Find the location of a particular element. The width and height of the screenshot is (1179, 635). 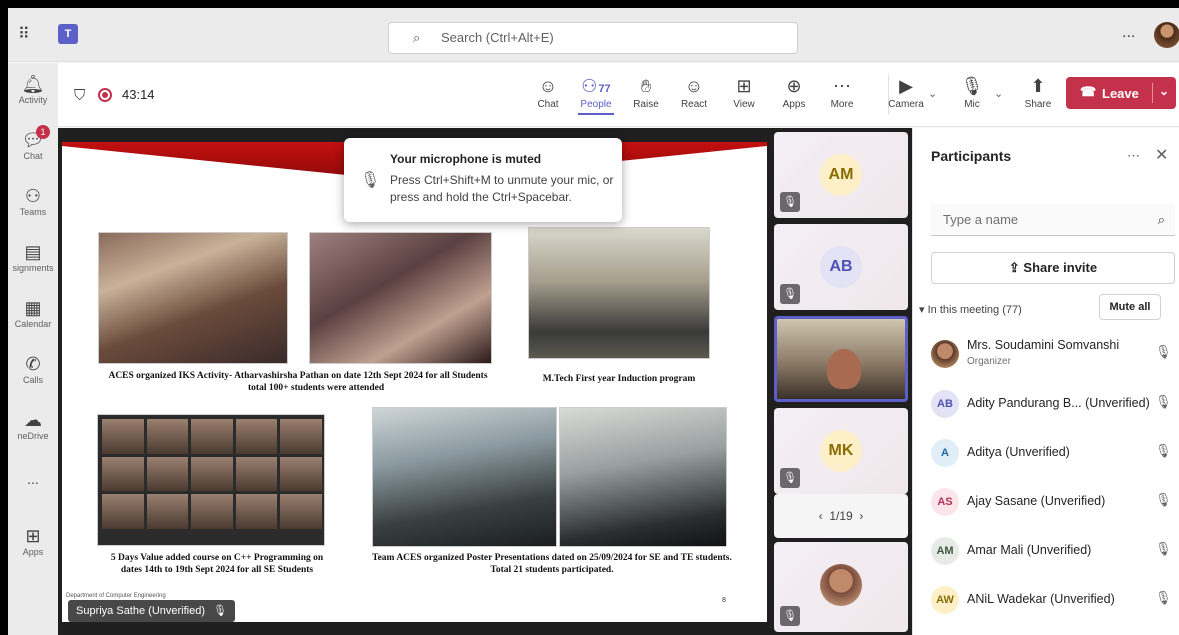

chat-button: ☺ Chat is located at coordinates (548, 91).